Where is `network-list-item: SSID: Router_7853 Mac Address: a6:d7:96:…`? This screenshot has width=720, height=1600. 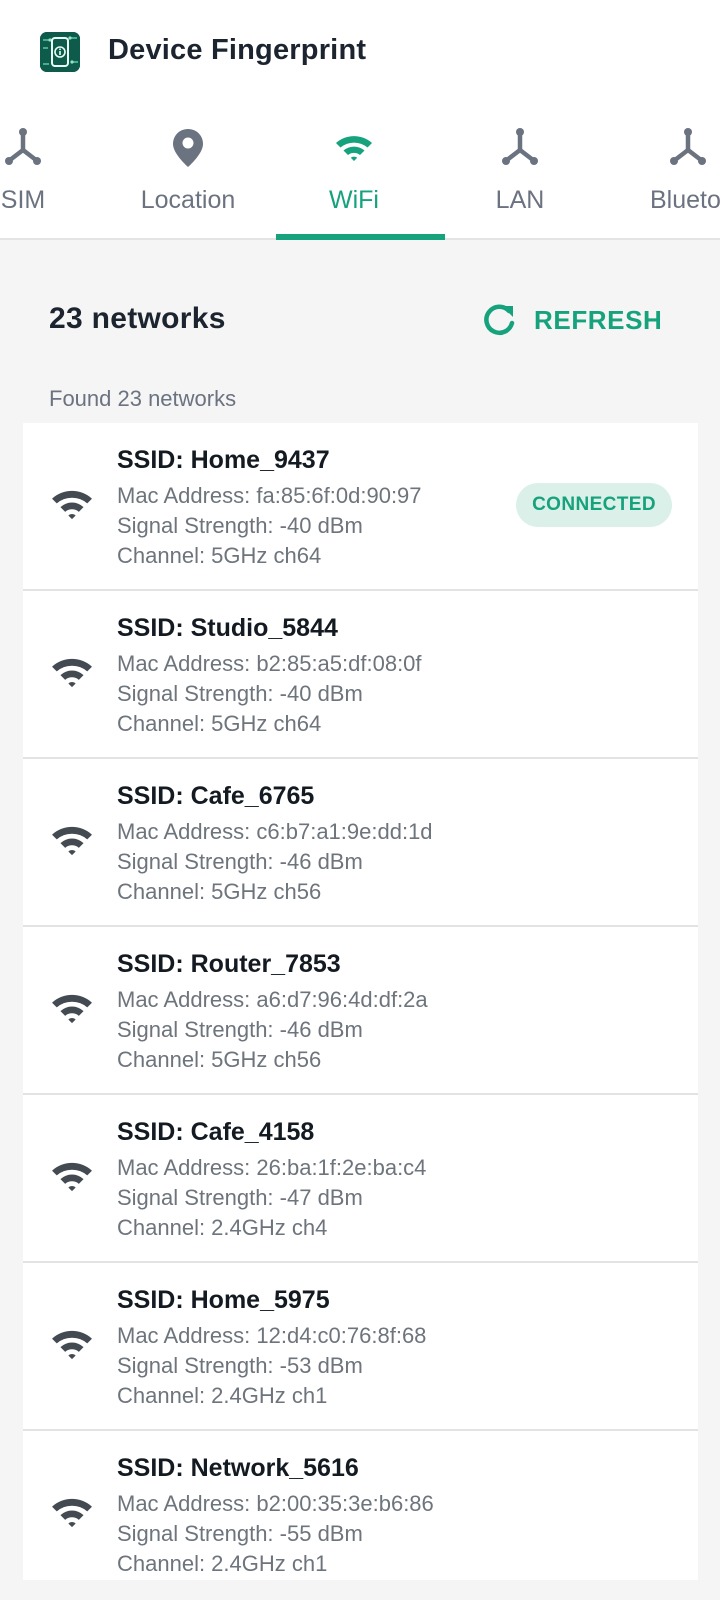 network-list-item: SSID: Router_7853 Mac Address: a6:d7:96:… is located at coordinates (360, 1011).